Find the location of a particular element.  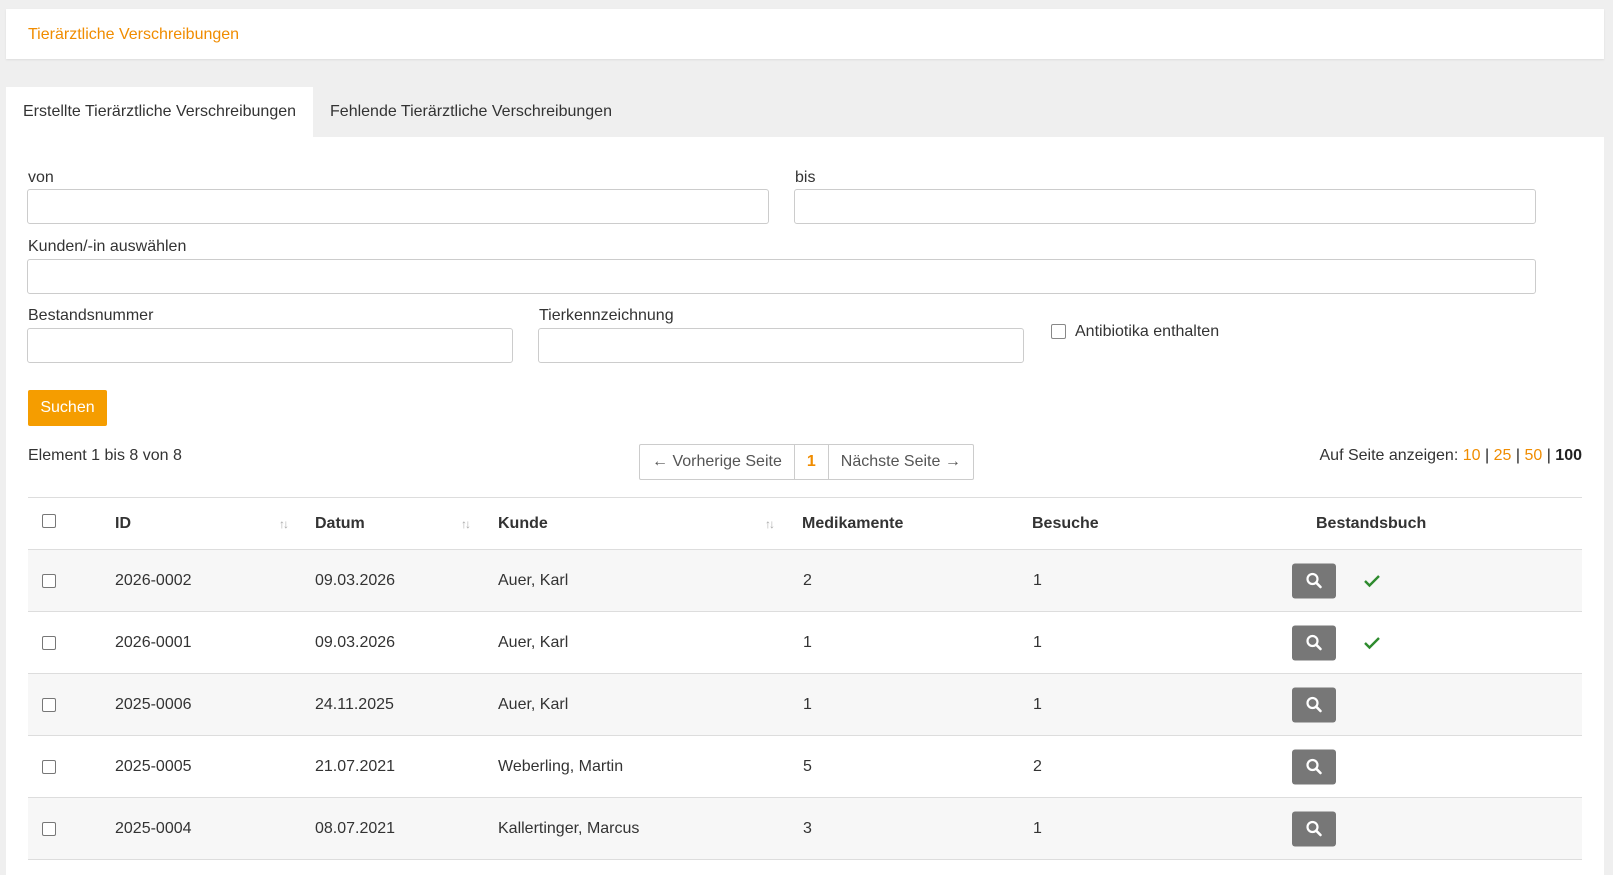

column-header-date: Datum is located at coordinates (340, 524).